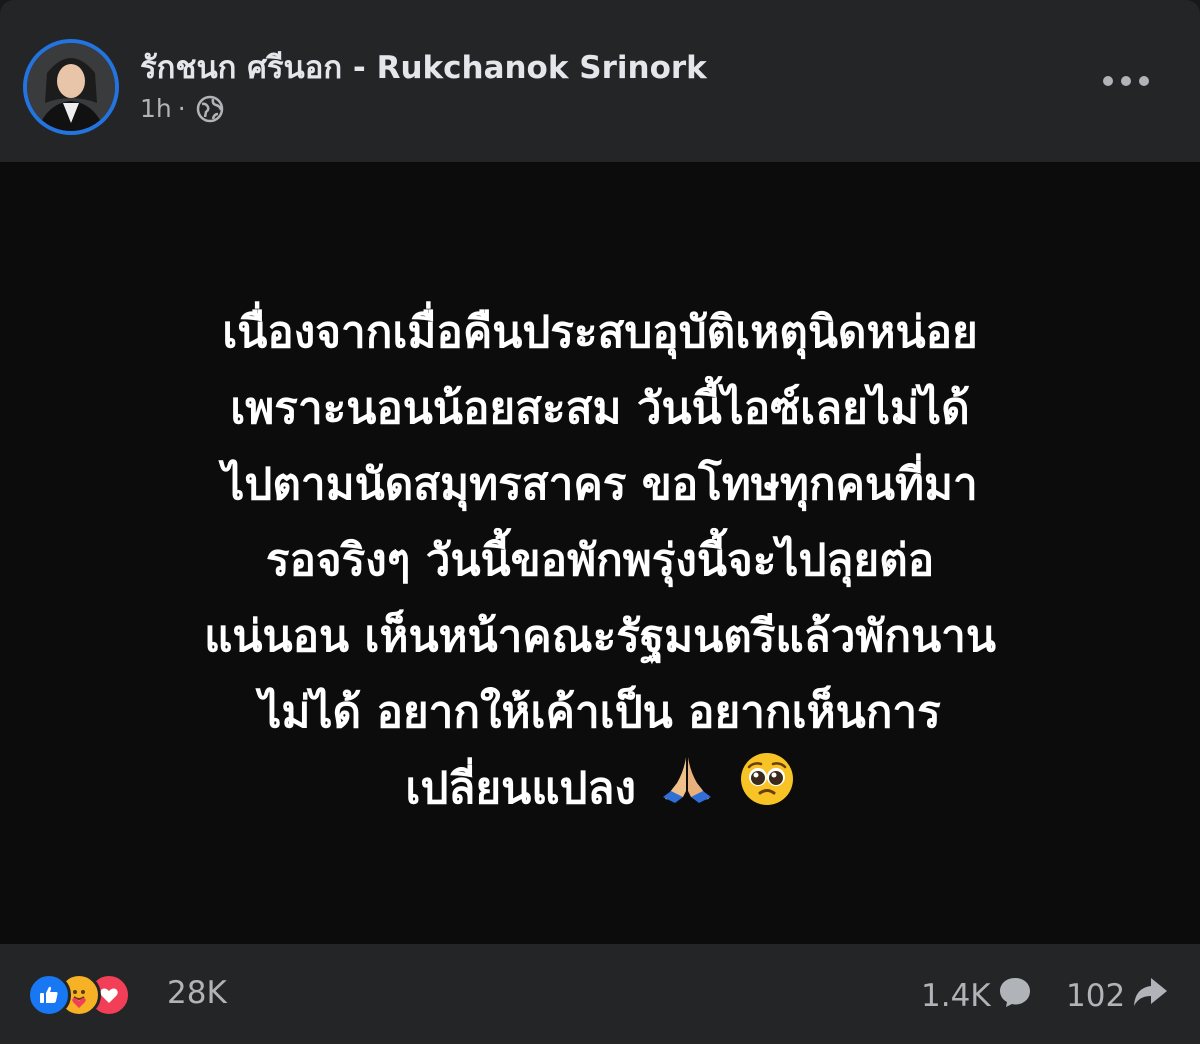 The height and width of the screenshot is (1044, 1200). I want to click on post-text-line: ไปตามนัดสมุทรสาคร ขอโทษทุกคนที่มา, so click(600, 484).